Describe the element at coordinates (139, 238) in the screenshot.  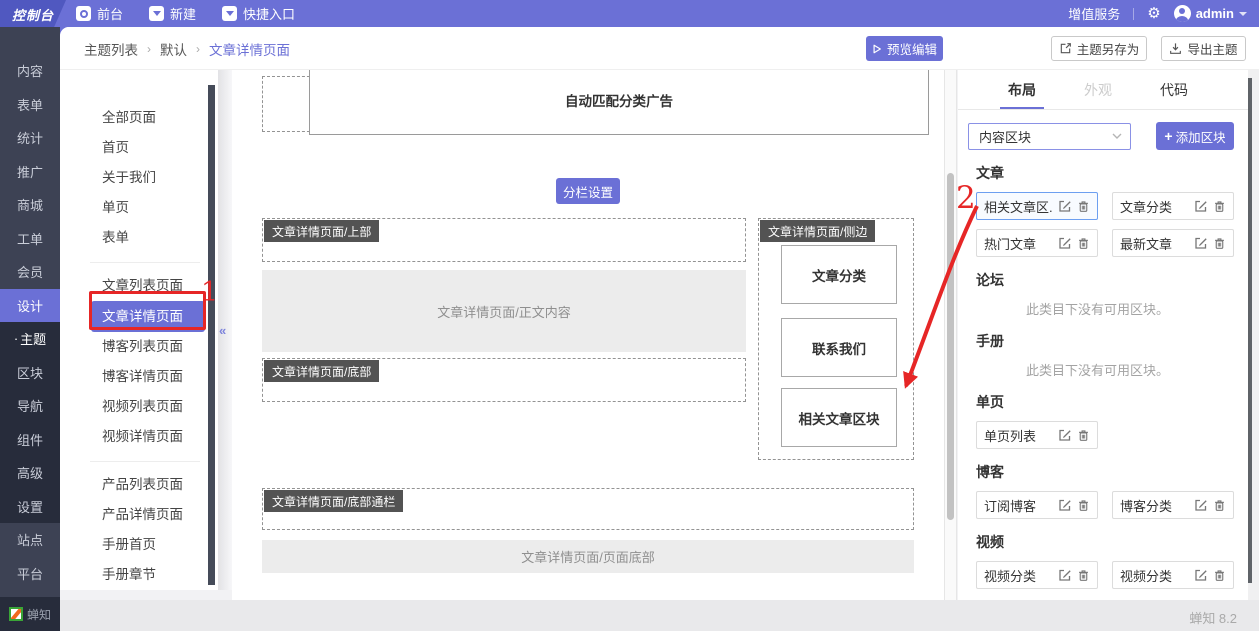
I see `page-item-form: 表单` at that location.